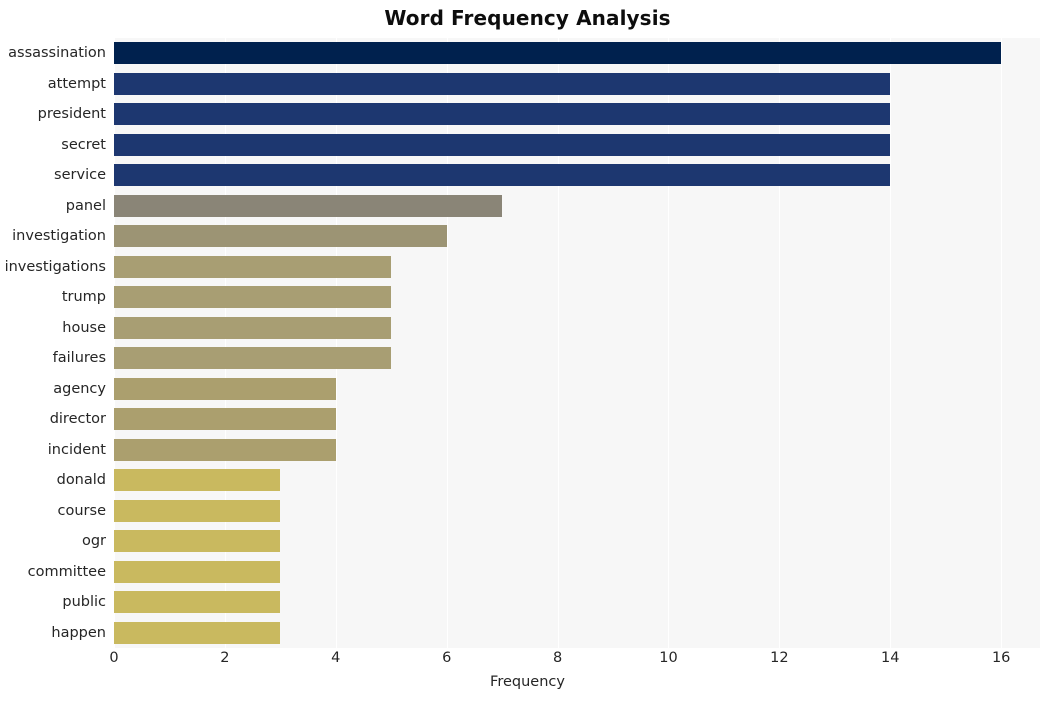  Describe the element at coordinates (447, 658) in the screenshot. I see `x-tick-label: 6` at that location.